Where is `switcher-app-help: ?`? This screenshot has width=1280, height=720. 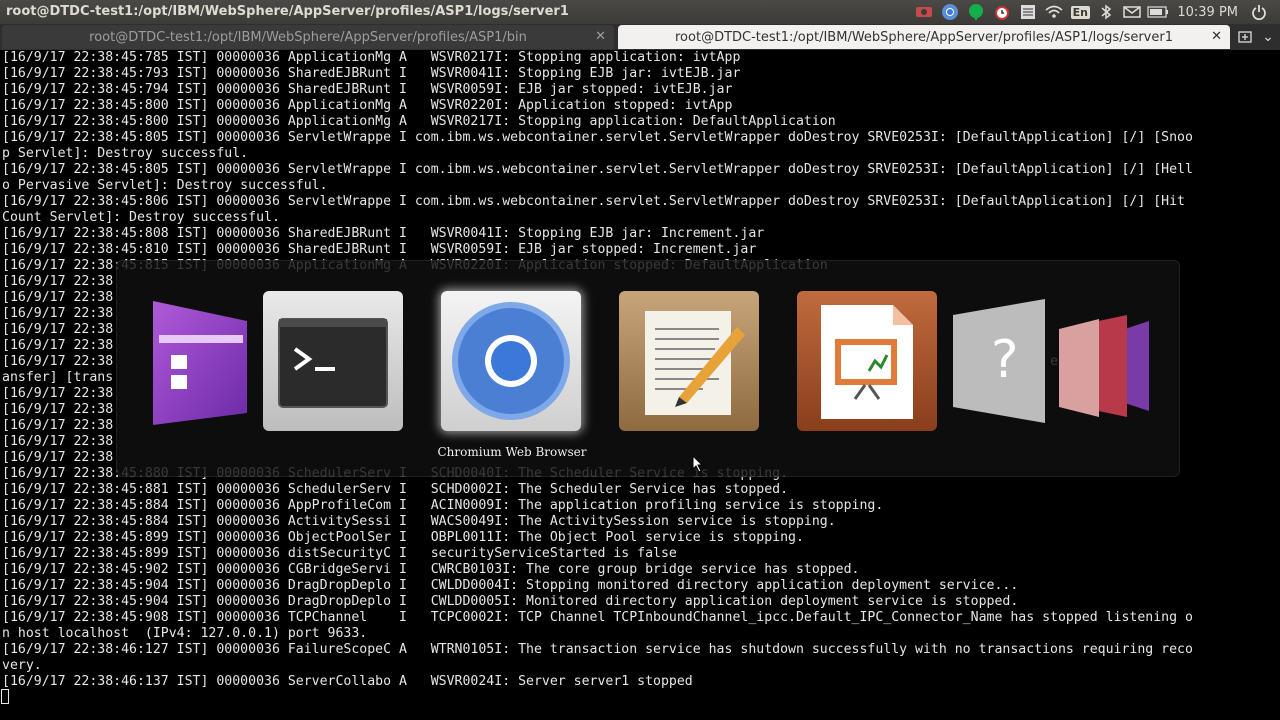
switcher-app-help: ? is located at coordinates (1054, 361).